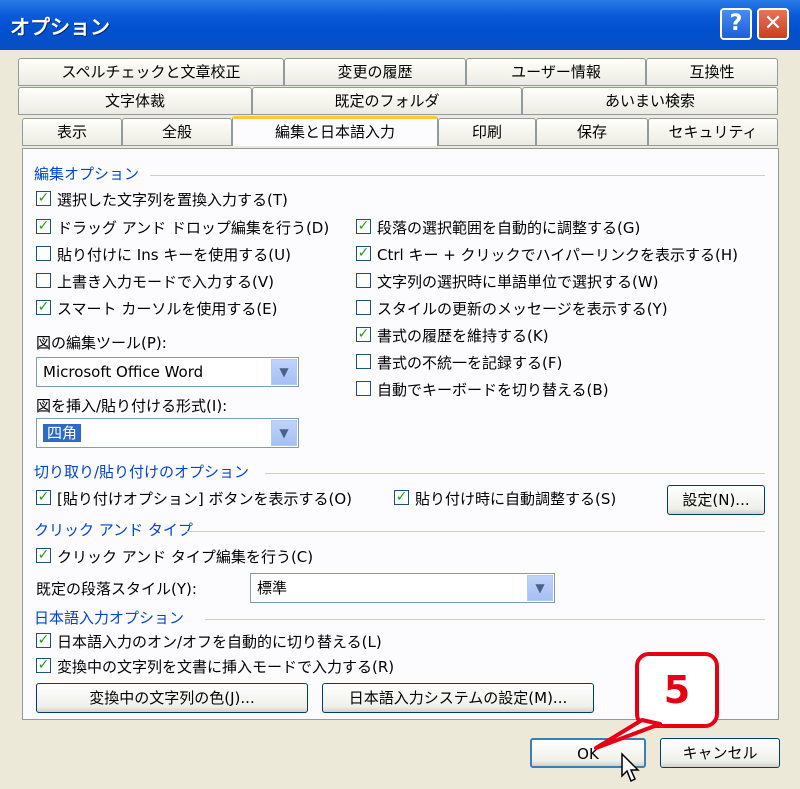 This screenshot has width=800, height=789. Describe the element at coordinates (630, 767) in the screenshot. I see `mouse-cursor-icon` at that location.